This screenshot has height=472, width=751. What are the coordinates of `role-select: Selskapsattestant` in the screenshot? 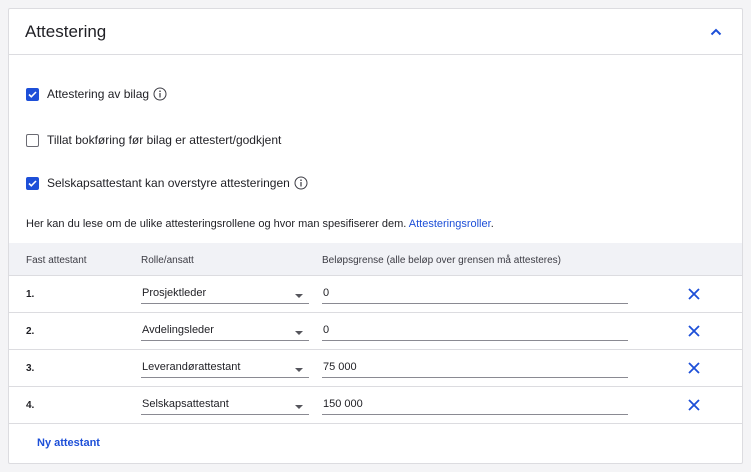 It's located at (225, 405).